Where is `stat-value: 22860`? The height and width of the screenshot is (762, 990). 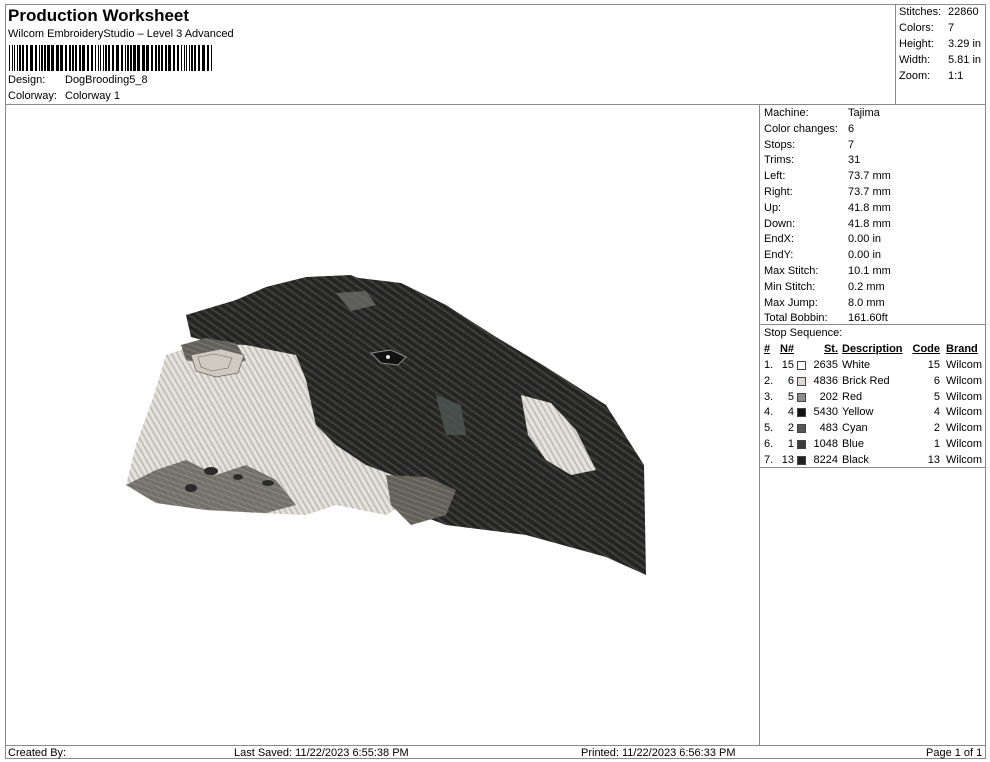 stat-value: 22860 is located at coordinates (963, 12).